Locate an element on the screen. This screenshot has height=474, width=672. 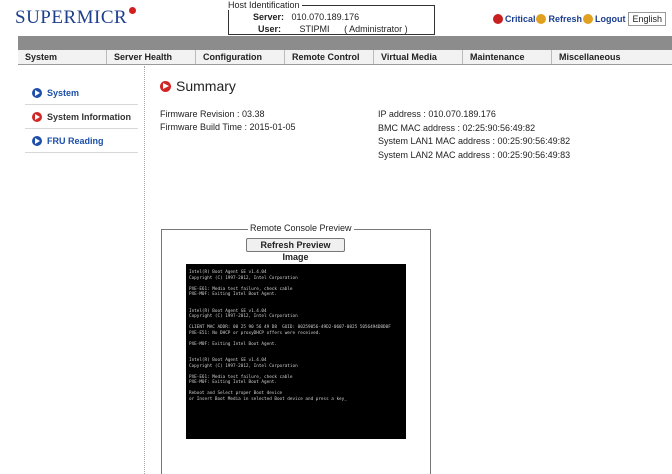
critical-link: Critical is located at coordinates (513, 19).